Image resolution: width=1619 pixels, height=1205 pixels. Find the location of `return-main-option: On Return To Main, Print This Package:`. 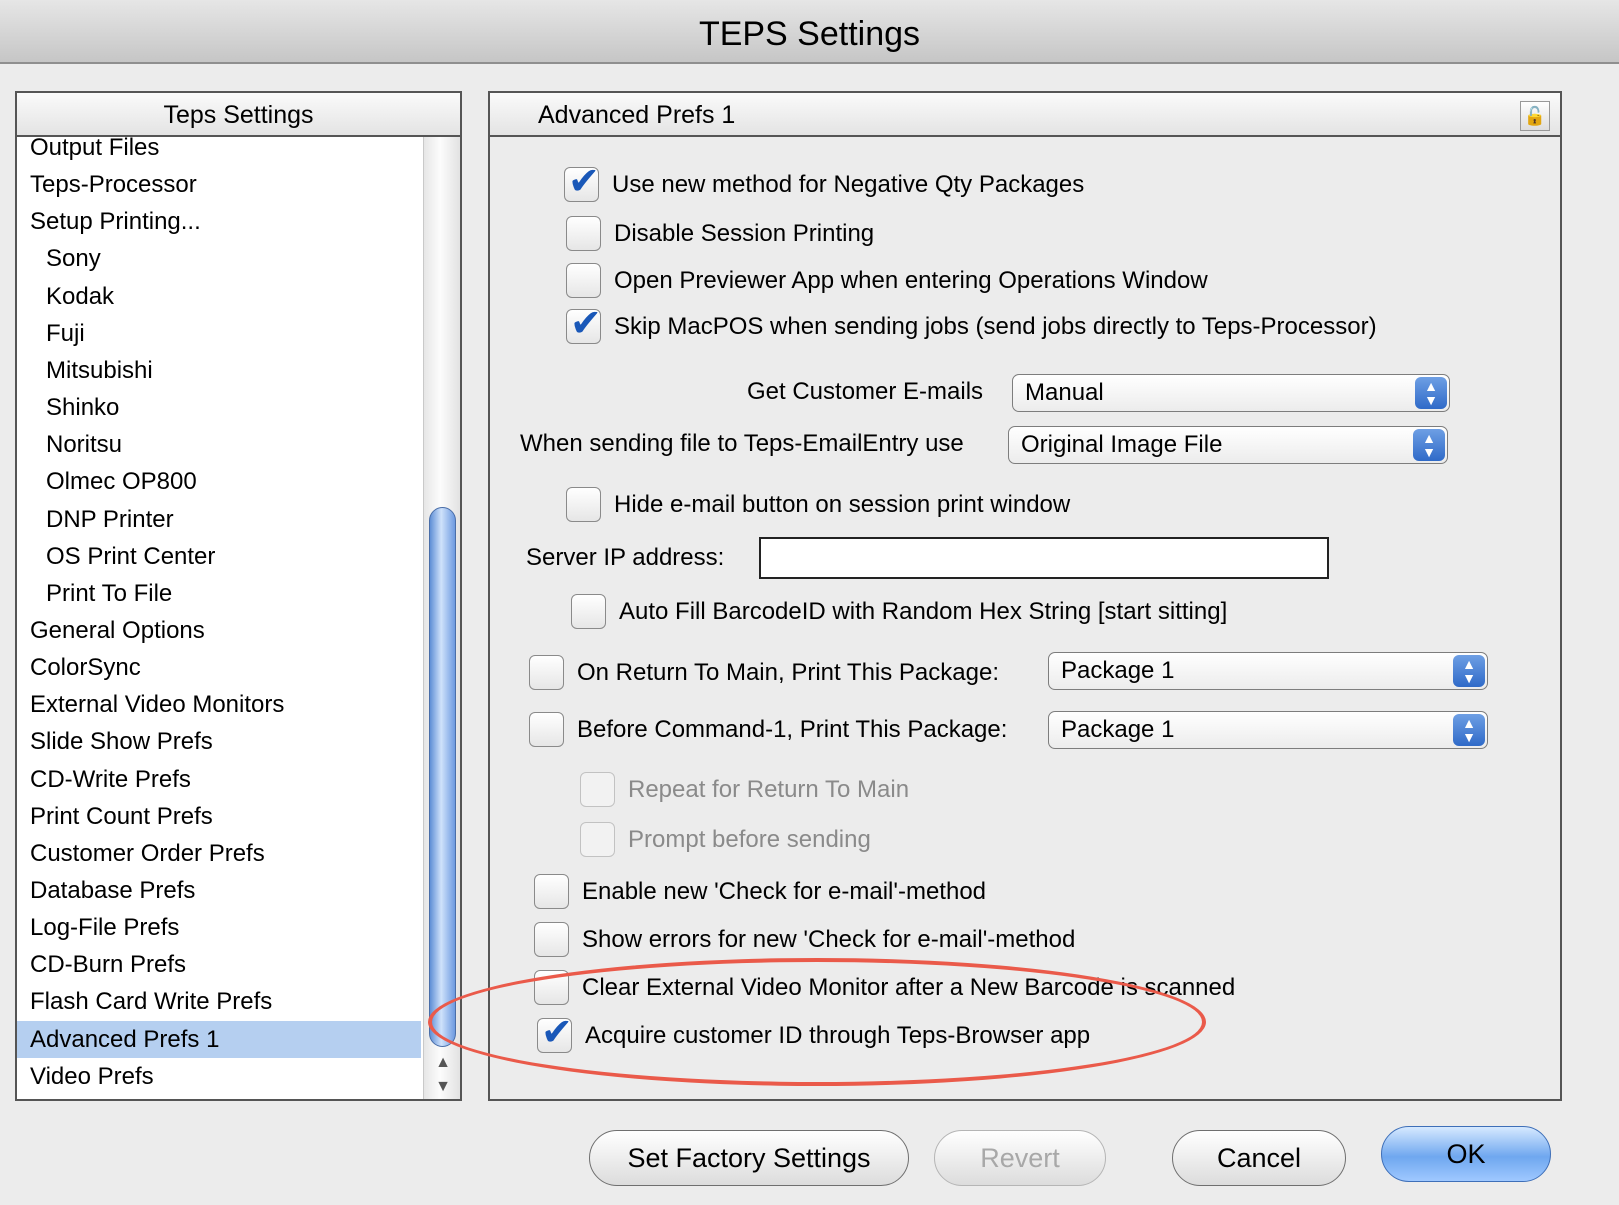

return-main-option: On Return To Main, Print This Package: is located at coordinates (764, 672).